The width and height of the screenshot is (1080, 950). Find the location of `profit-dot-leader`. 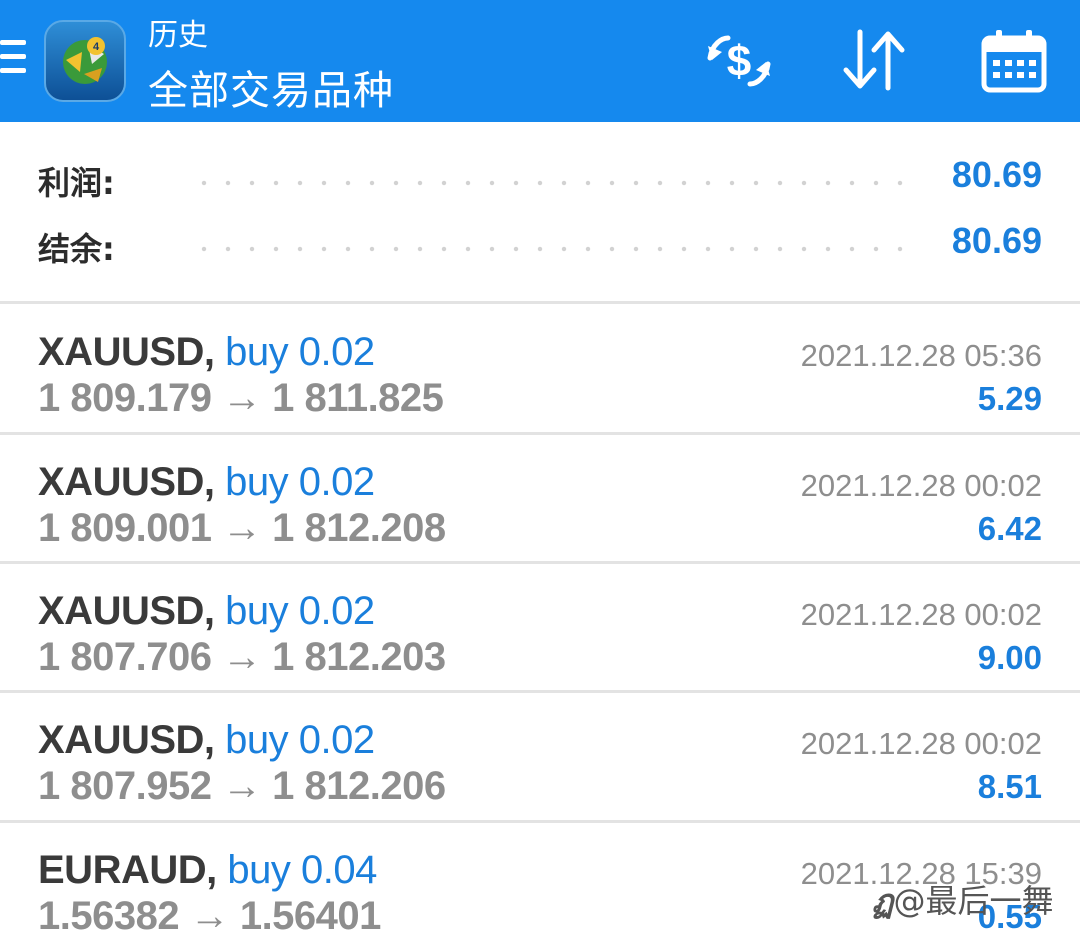

profit-dot-leader is located at coordinates (554, 183).